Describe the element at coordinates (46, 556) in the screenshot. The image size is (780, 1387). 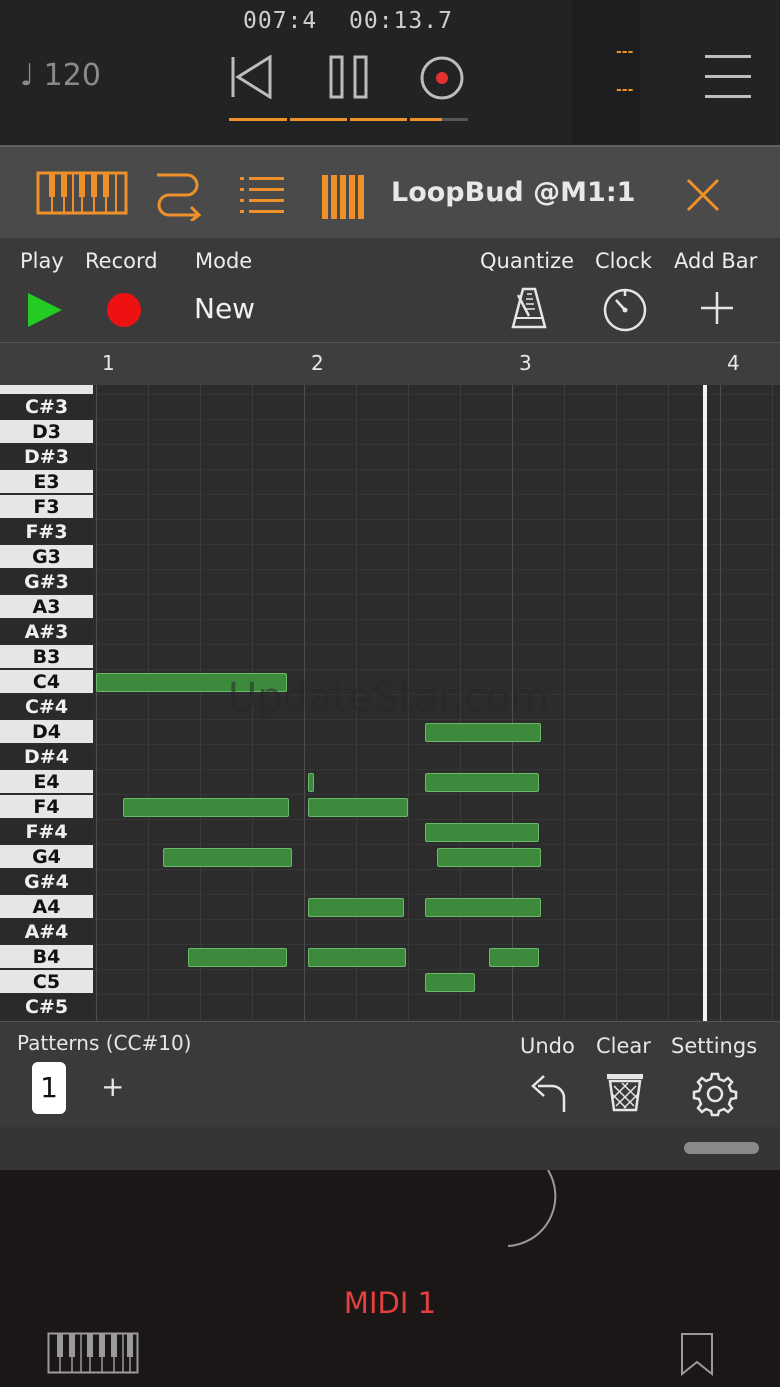
I see `piano-key: G3` at that location.